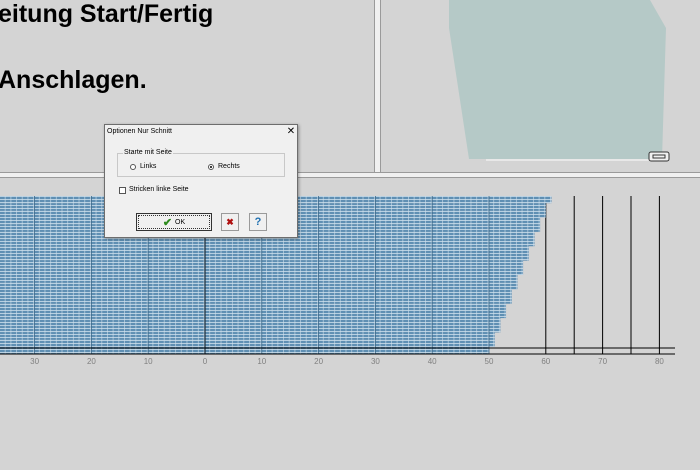 This screenshot has height=470, width=700. What do you see at coordinates (174, 222) in the screenshot?
I see `ok-button: ✔ OK` at bounding box center [174, 222].